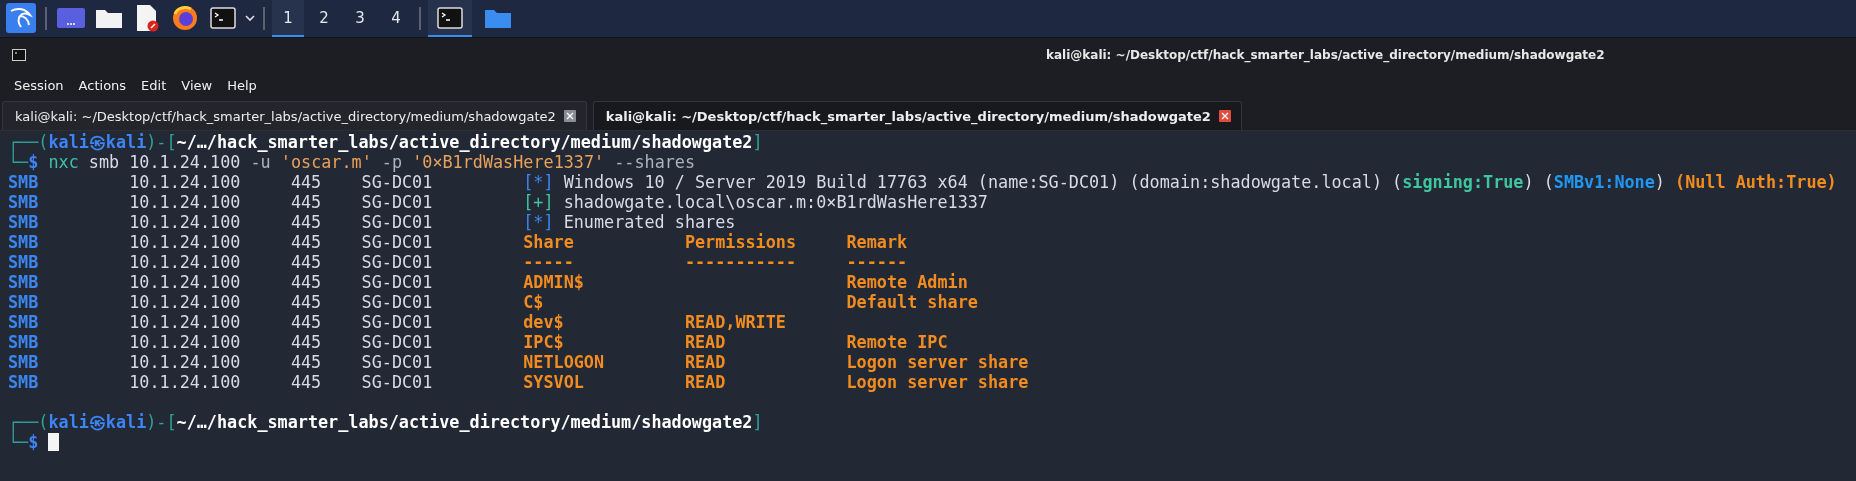 This screenshot has height=481, width=1856. I want to click on text-editor-icon, so click(147, 17).